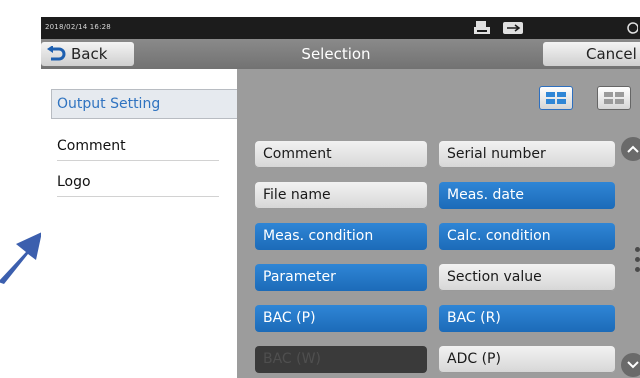  Describe the element at coordinates (341, 154) in the screenshot. I see `option-comment: Comment` at that location.